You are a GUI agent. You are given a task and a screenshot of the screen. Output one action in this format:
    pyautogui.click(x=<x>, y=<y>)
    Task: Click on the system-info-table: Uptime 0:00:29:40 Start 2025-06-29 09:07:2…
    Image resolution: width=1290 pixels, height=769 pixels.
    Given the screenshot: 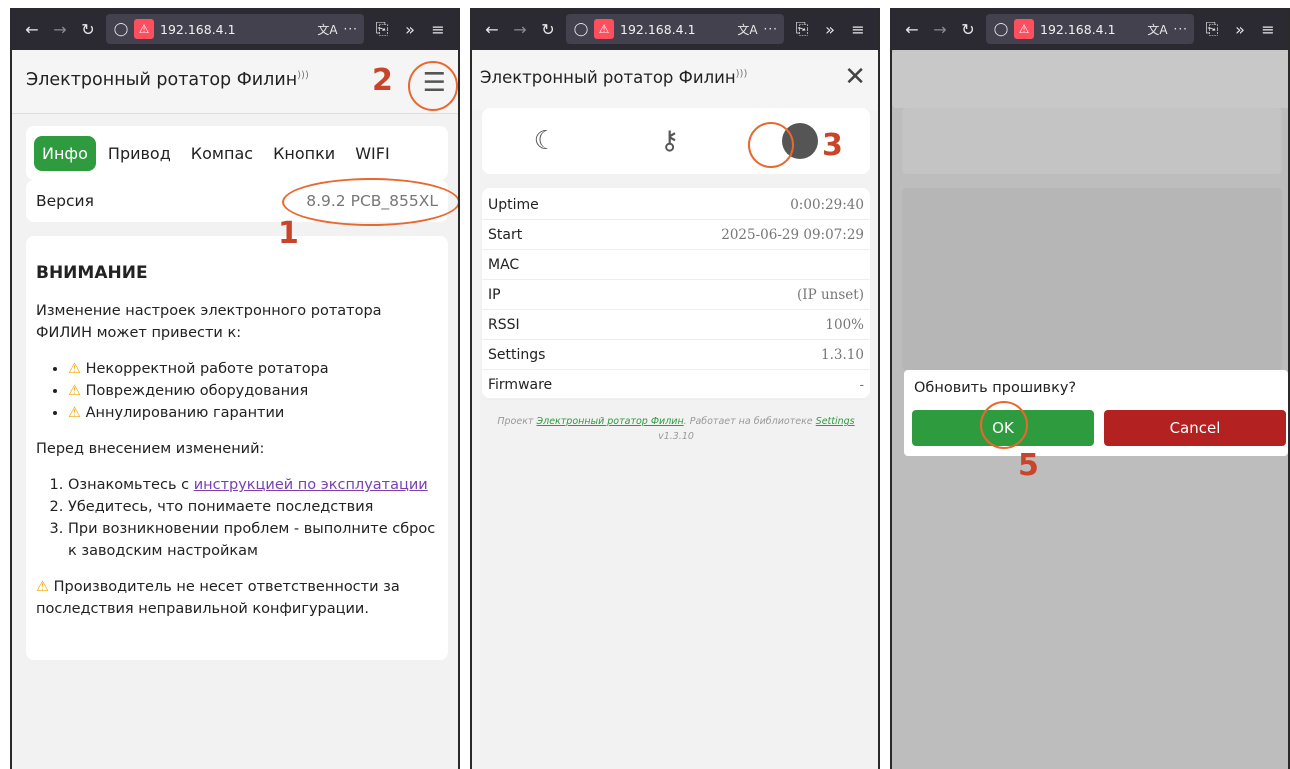 What is the action you would take?
    pyautogui.click(x=676, y=294)
    